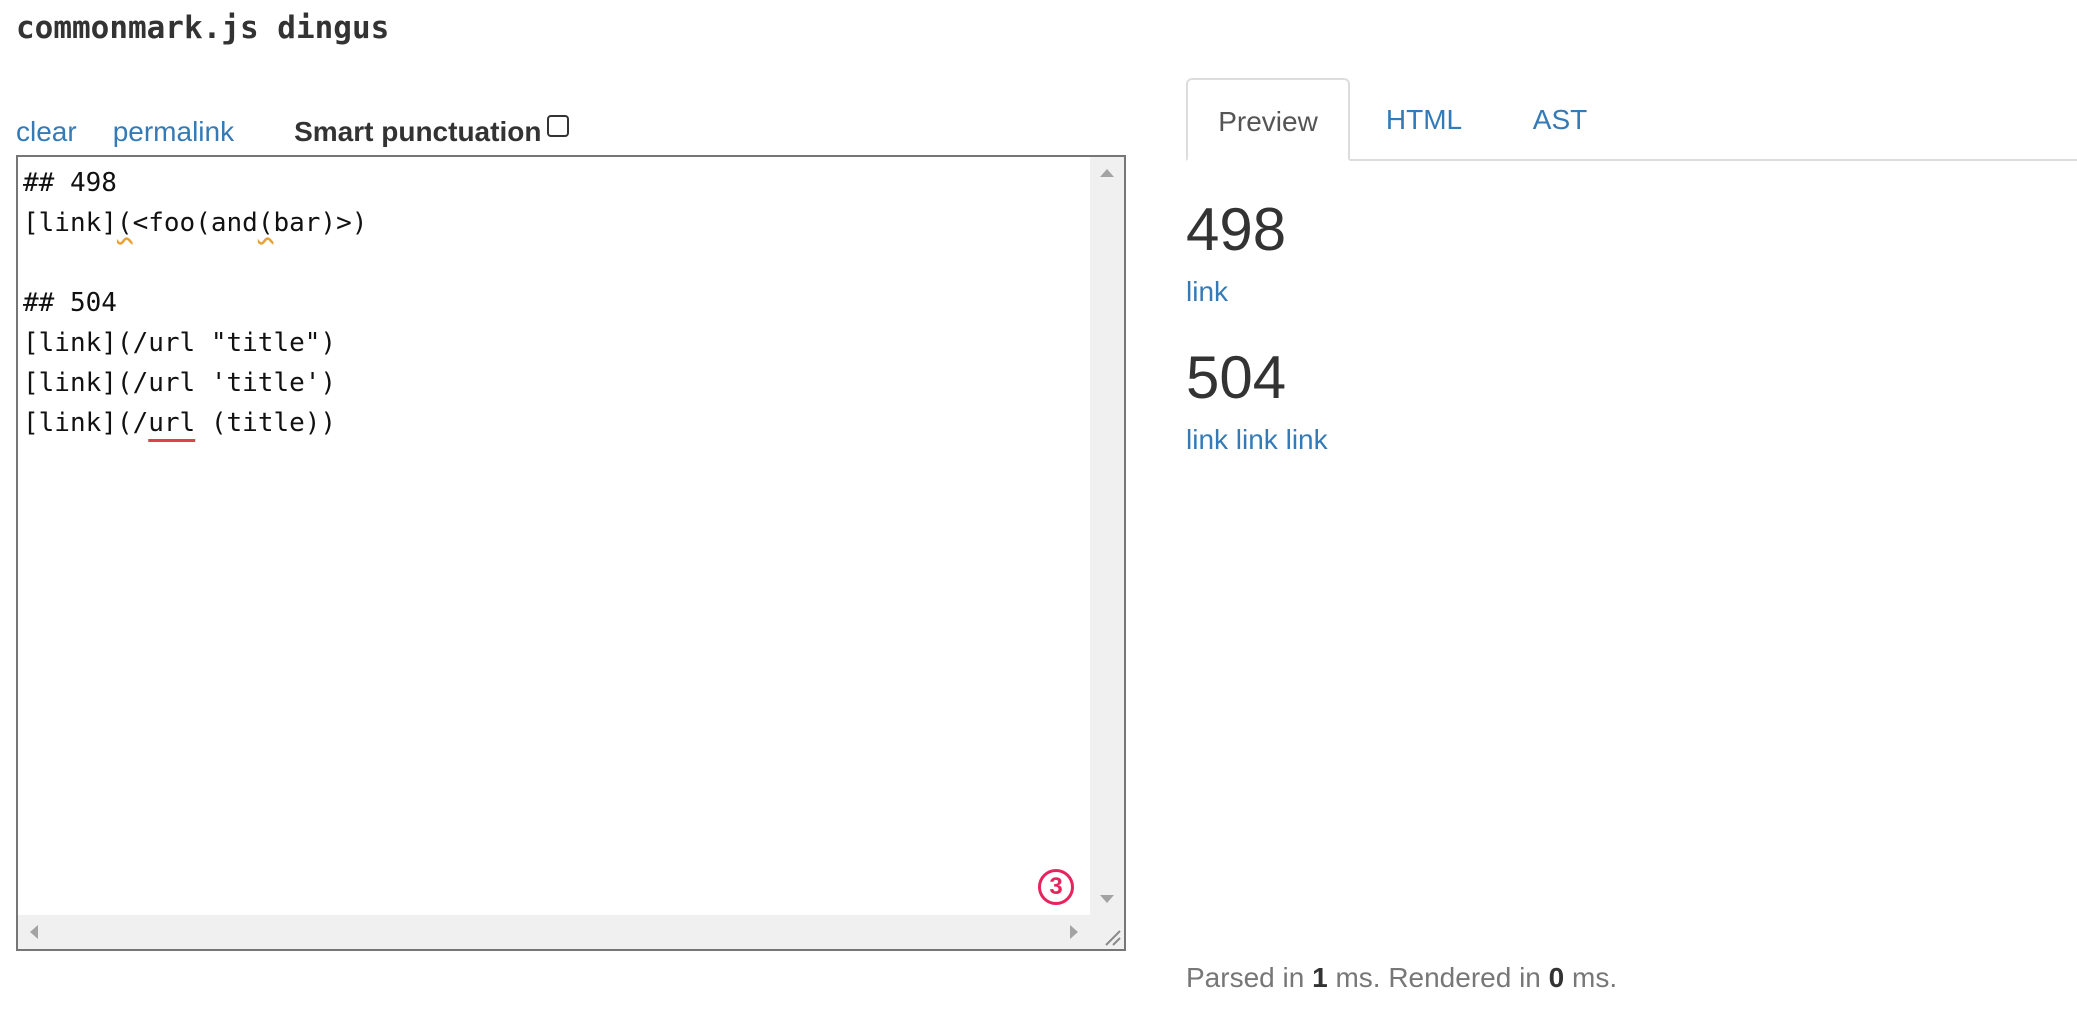 Image resolution: width=2077 pixels, height=1025 pixels. What do you see at coordinates (1616, 440) in the screenshot?
I see `preview-paragraph: link link link` at bounding box center [1616, 440].